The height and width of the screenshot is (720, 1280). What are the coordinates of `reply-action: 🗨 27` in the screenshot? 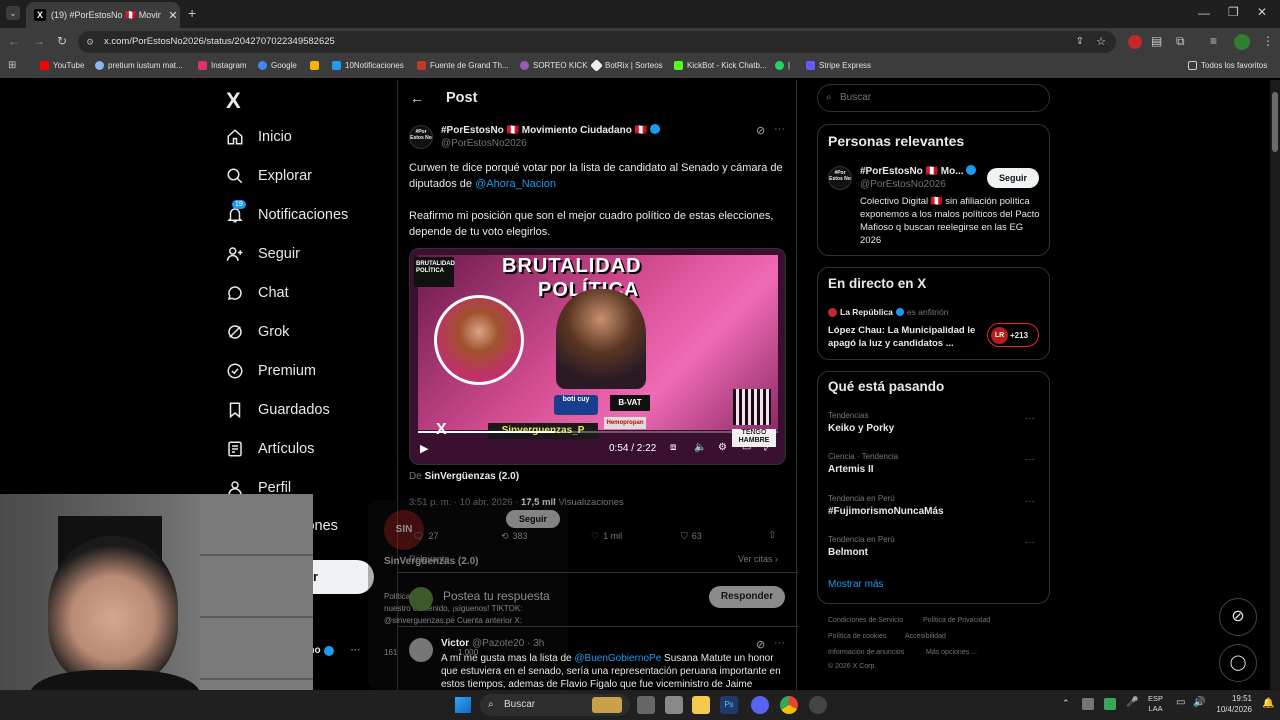 It's located at (425, 536).